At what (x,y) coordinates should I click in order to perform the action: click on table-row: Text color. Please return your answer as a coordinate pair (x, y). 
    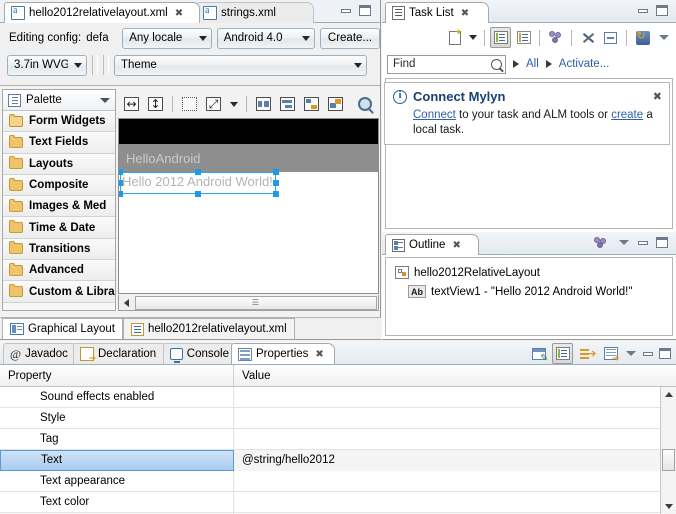
    Looking at the image, I should click on (338, 502).